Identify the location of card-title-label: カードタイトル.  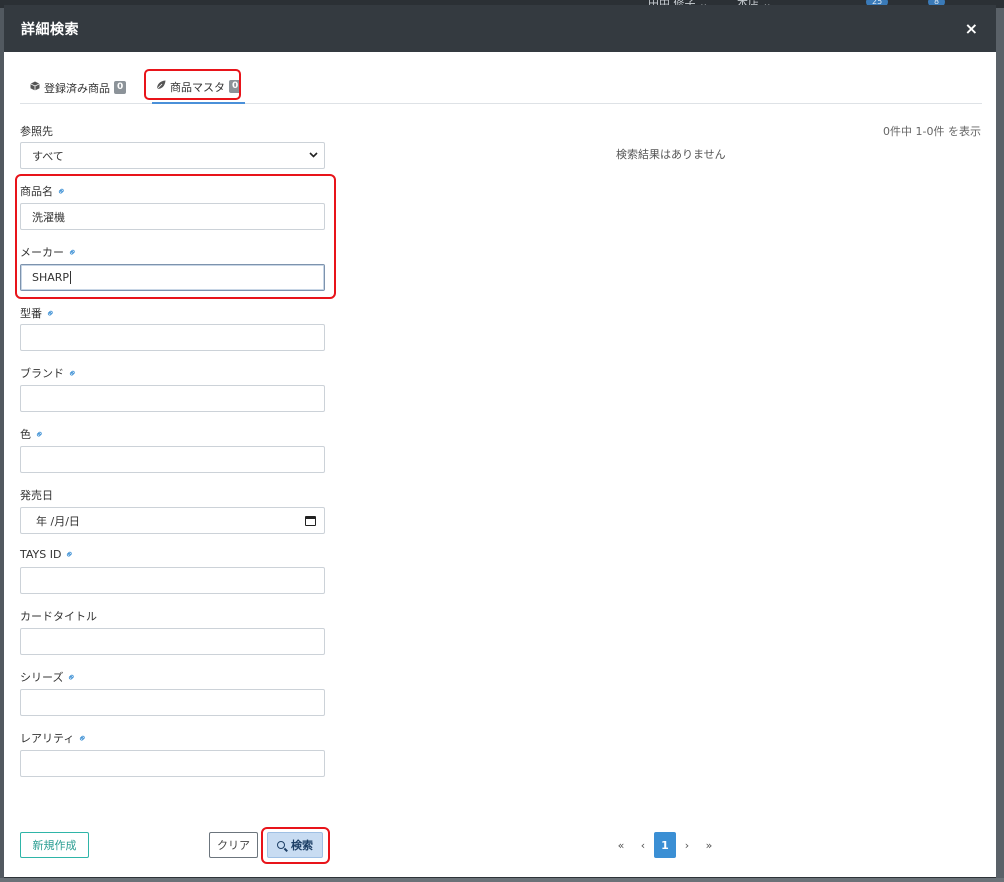
(58, 616).